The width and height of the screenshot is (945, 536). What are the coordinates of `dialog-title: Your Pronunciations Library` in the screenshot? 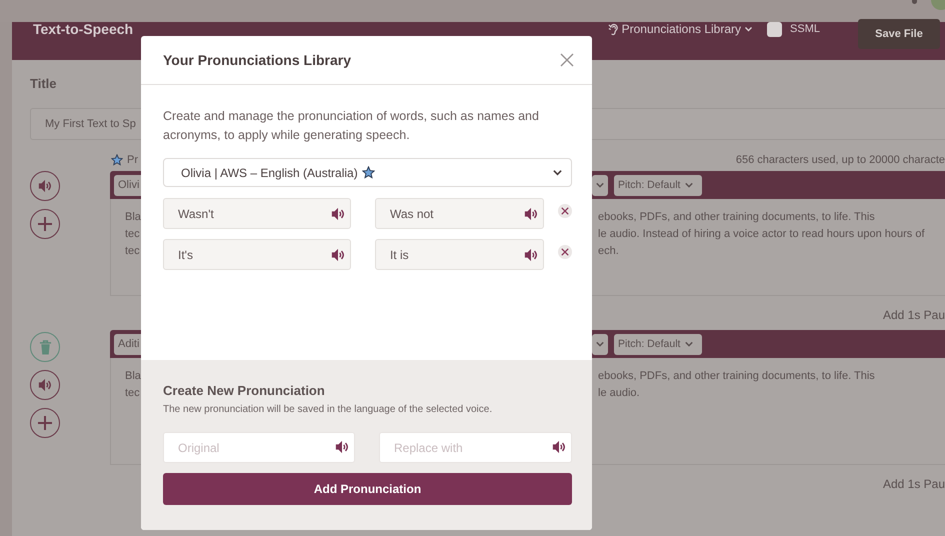 It's located at (257, 60).